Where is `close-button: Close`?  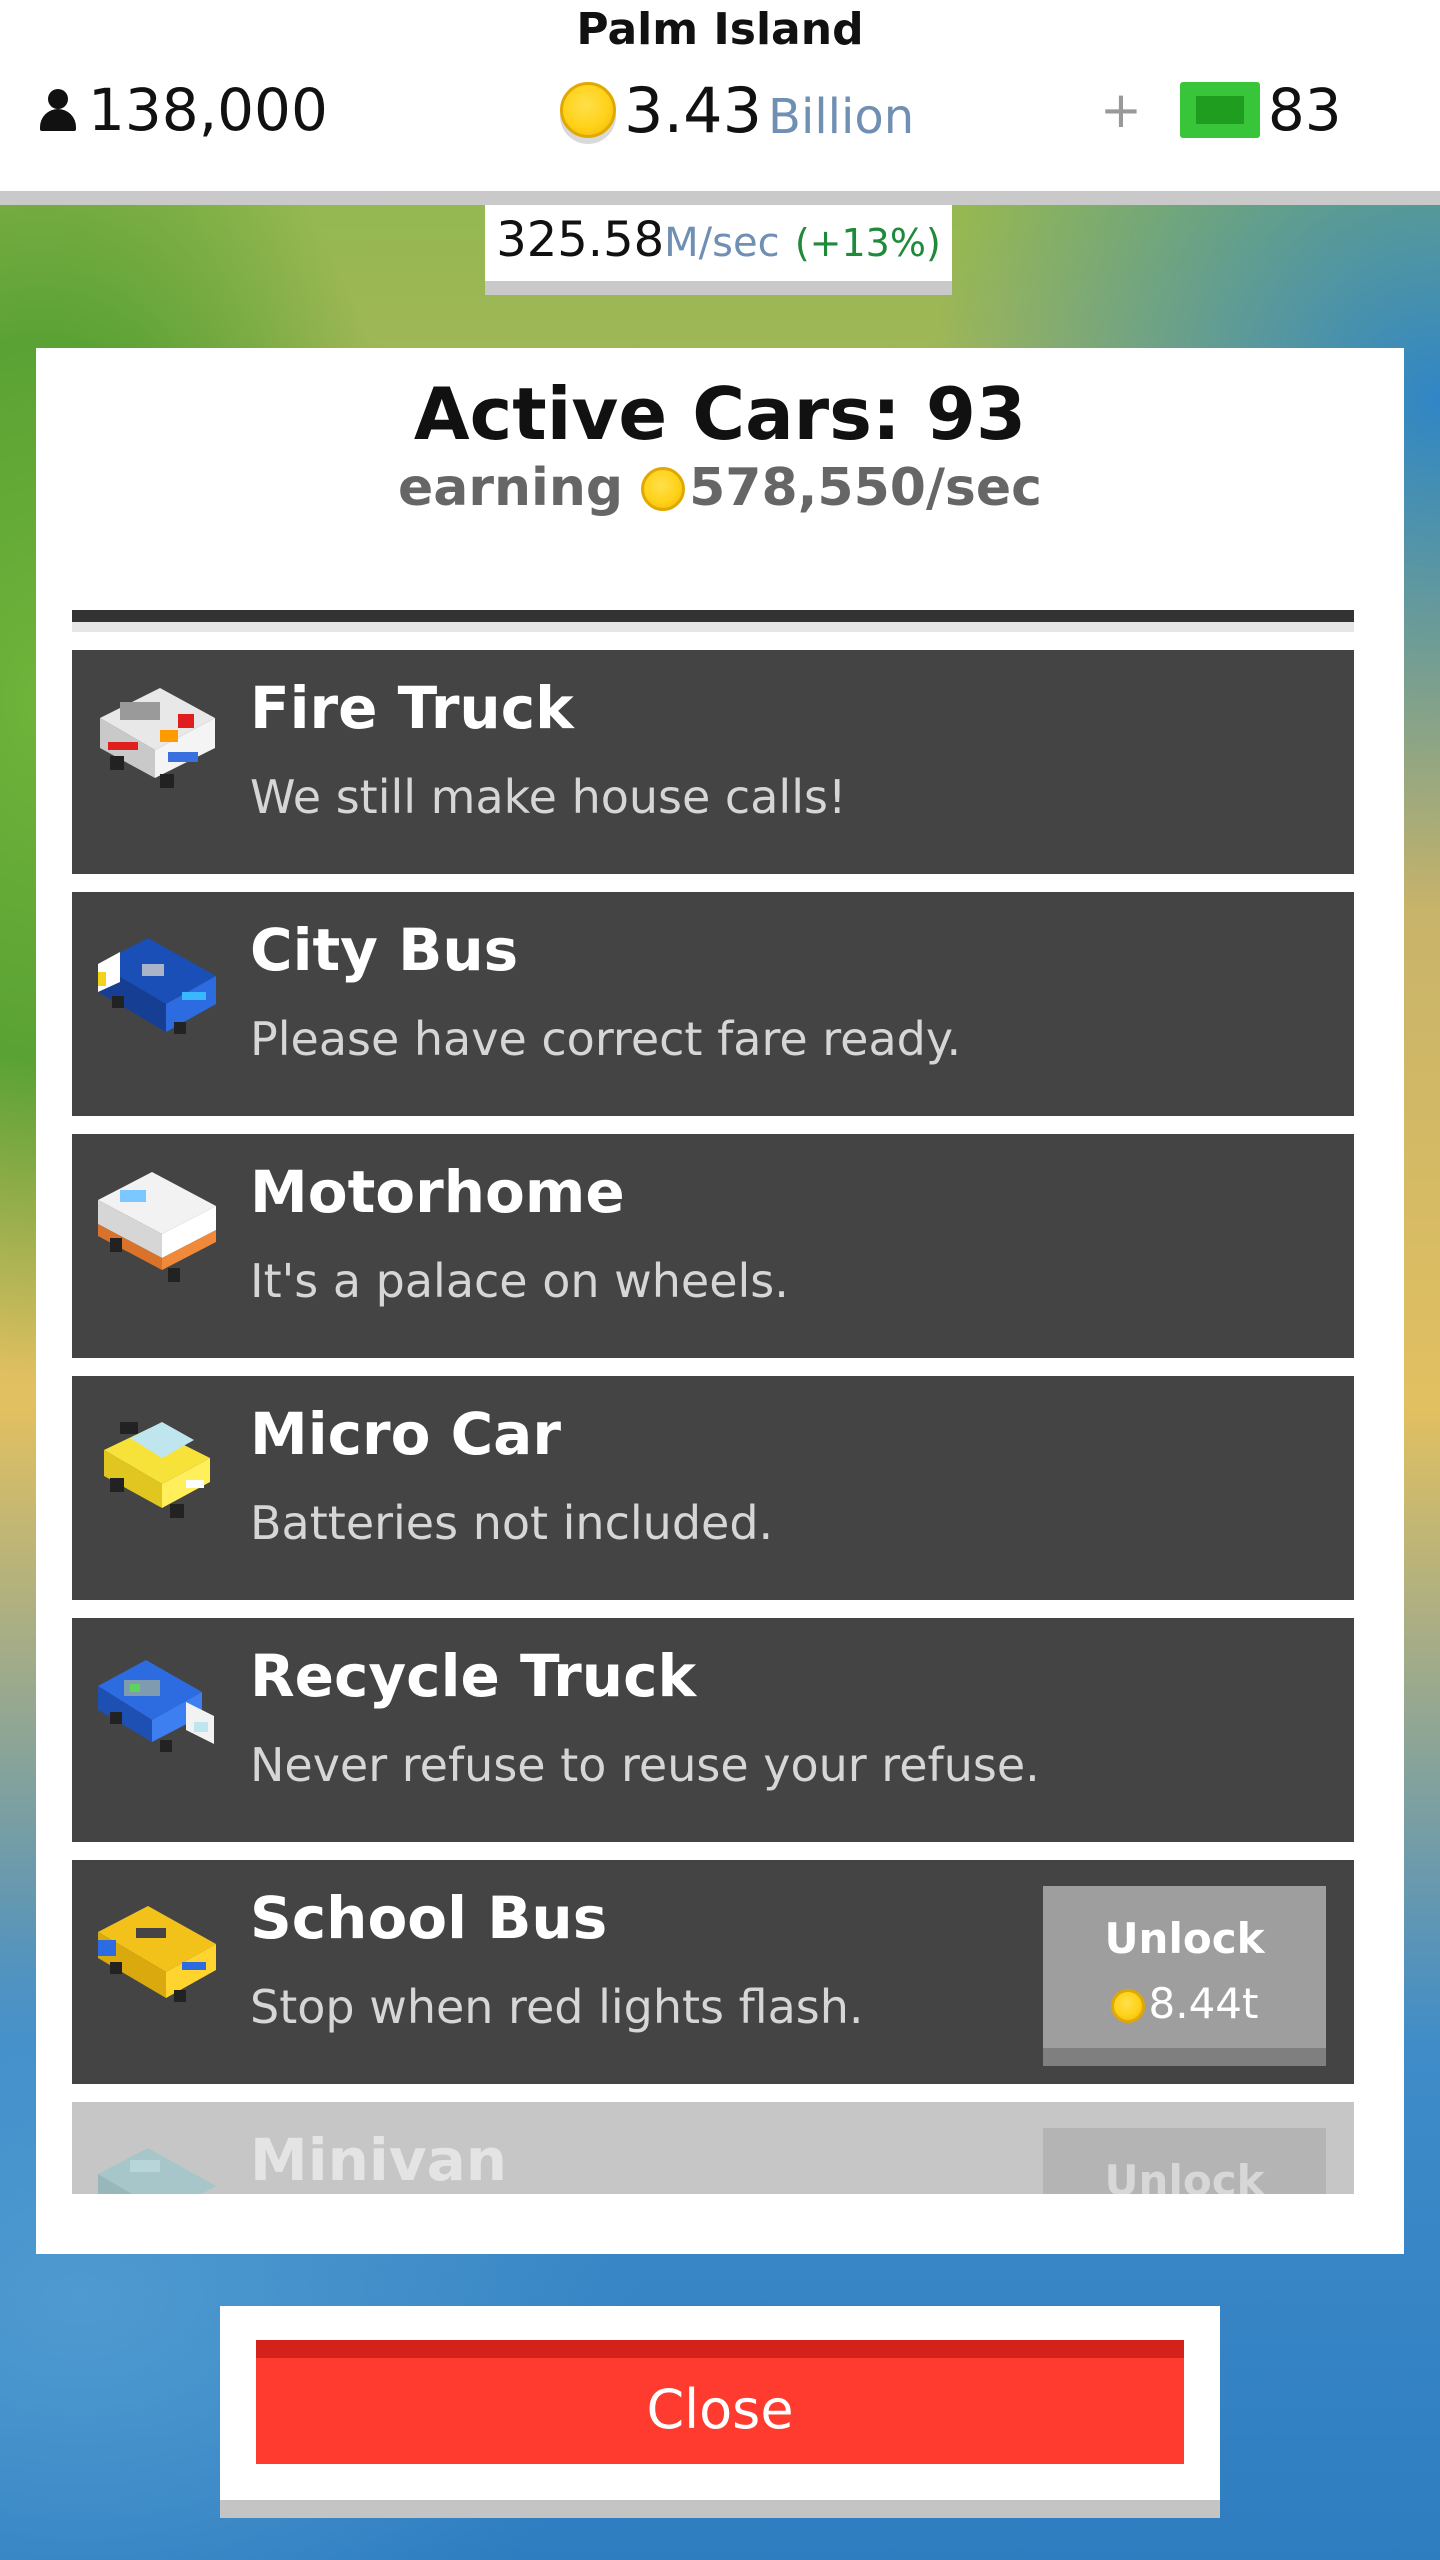
close-button: Close is located at coordinates (720, 2402).